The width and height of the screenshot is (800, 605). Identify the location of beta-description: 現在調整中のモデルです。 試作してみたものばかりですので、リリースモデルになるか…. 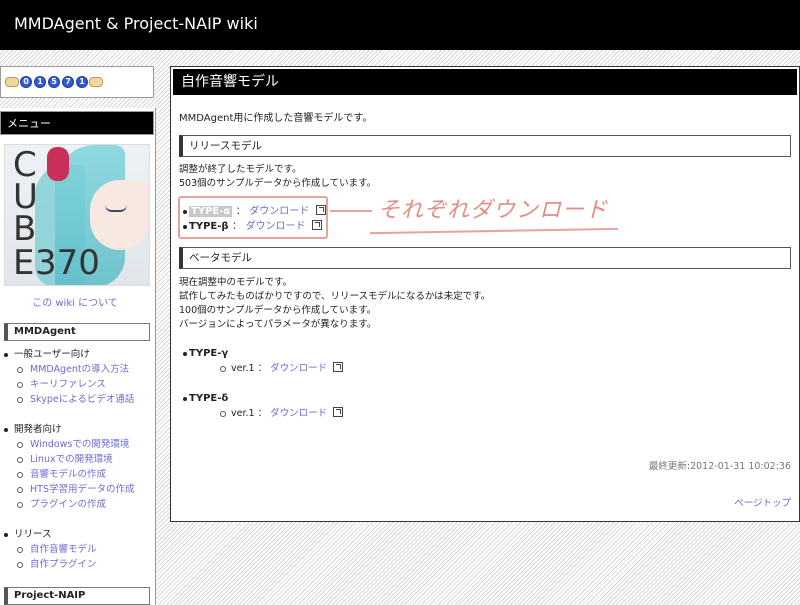
(335, 303).